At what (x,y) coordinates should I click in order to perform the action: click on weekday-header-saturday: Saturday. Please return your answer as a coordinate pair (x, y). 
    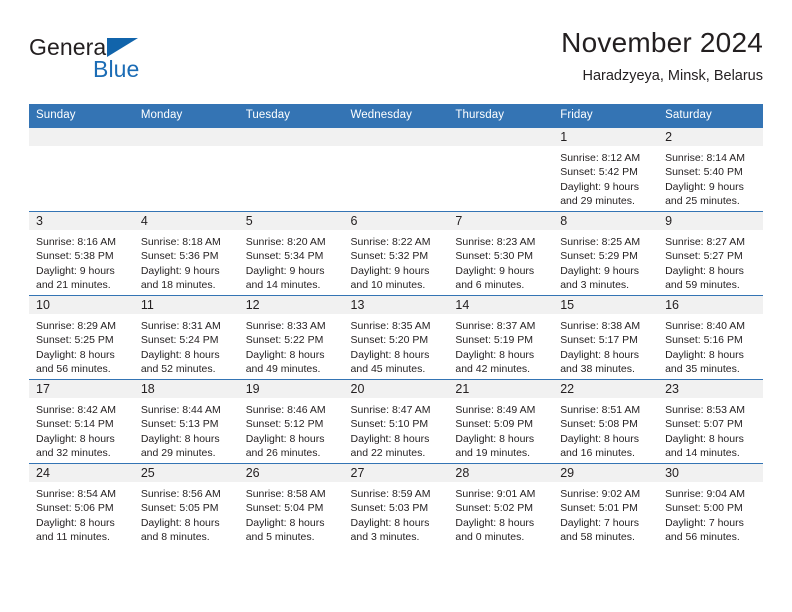
    Looking at the image, I should click on (710, 116).